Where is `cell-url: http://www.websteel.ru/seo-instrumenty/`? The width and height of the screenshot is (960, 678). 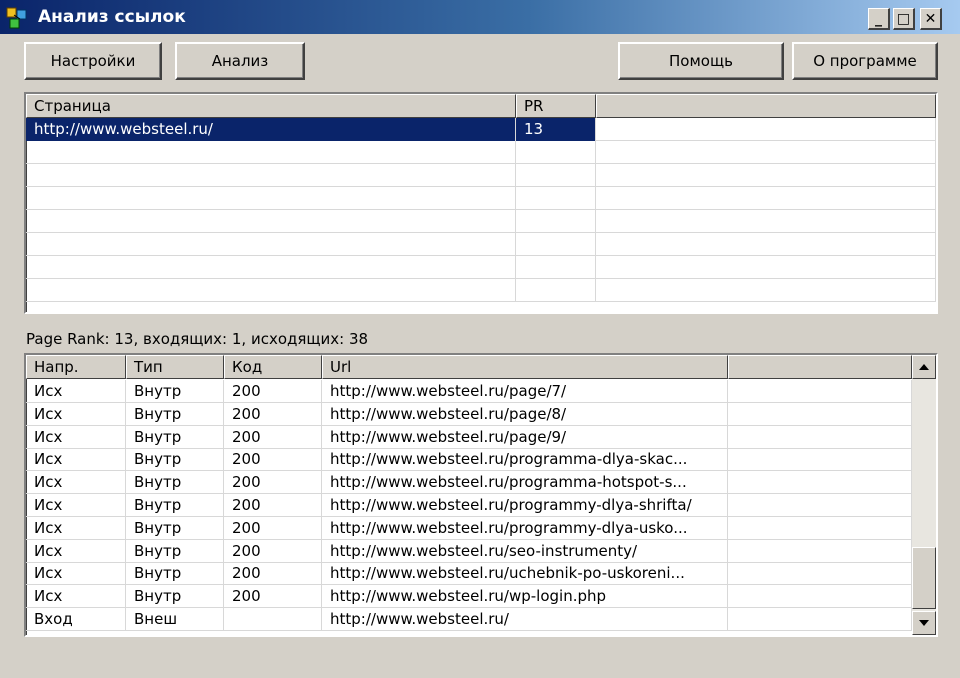
cell-url: http://www.websteel.ru/seo-instrumenty/ is located at coordinates (525, 551).